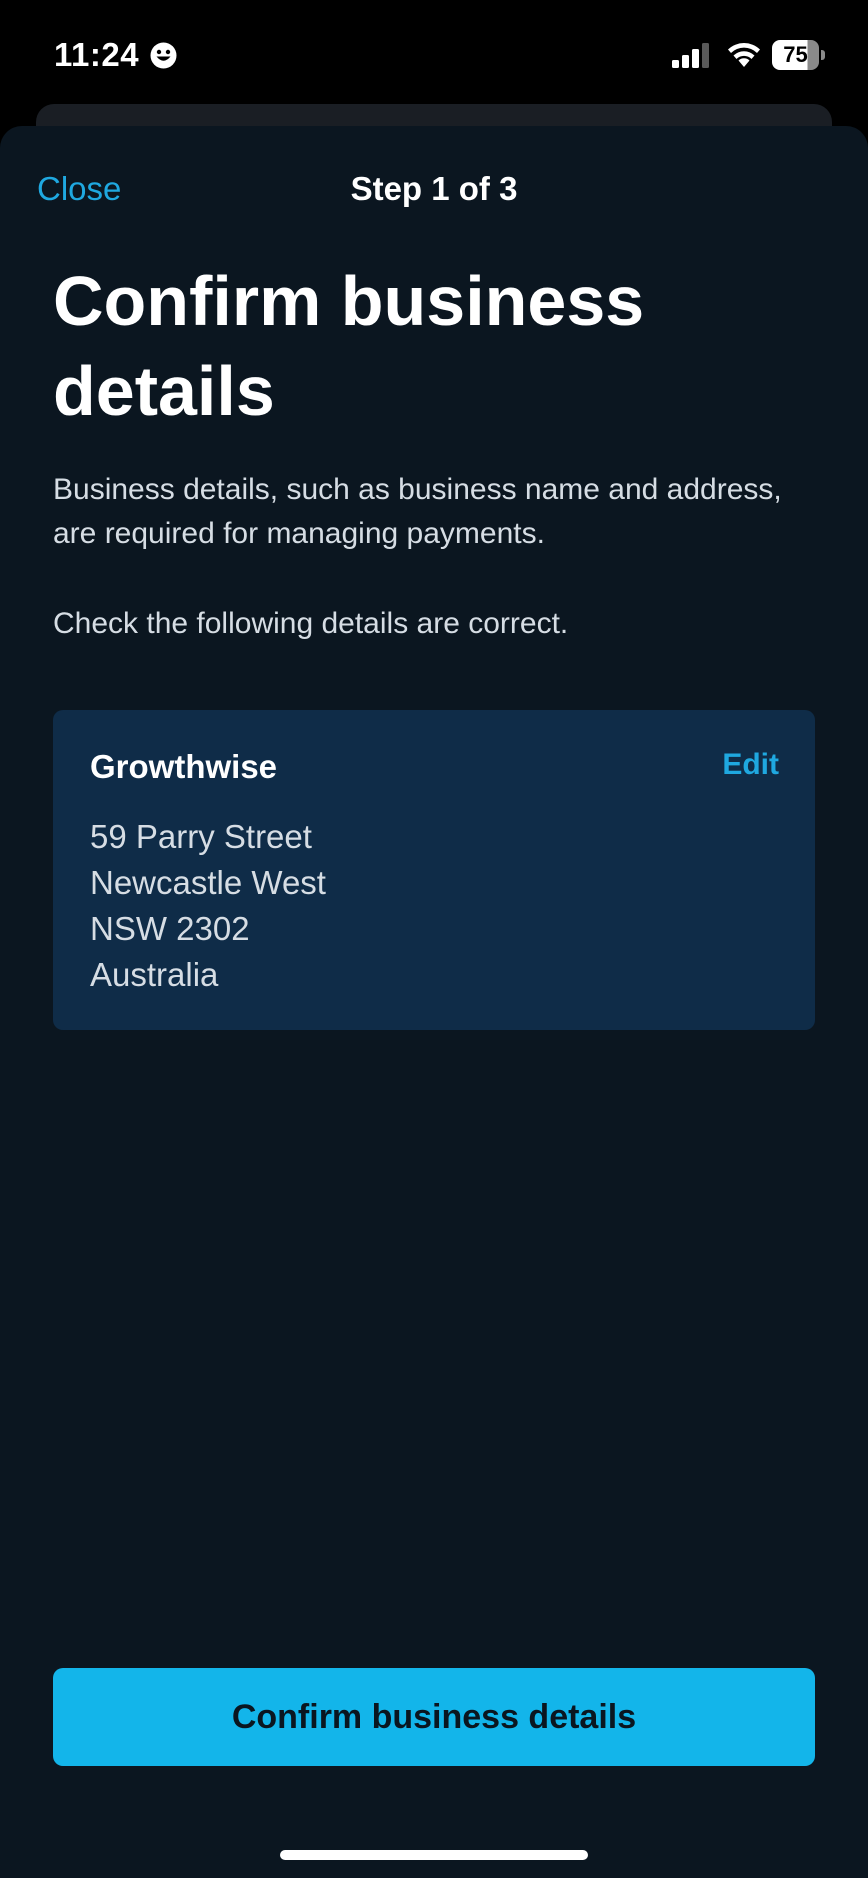 The height and width of the screenshot is (1878, 868). Describe the element at coordinates (170, 928) in the screenshot. I see `address-line-state-postcode: NSW 2302` at that location.